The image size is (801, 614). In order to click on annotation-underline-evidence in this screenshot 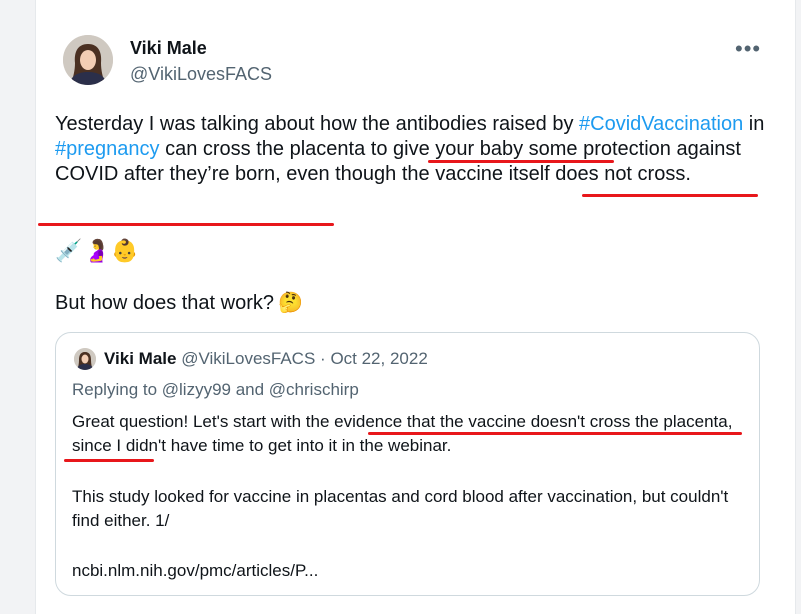, I will do `click(555, 433)`.